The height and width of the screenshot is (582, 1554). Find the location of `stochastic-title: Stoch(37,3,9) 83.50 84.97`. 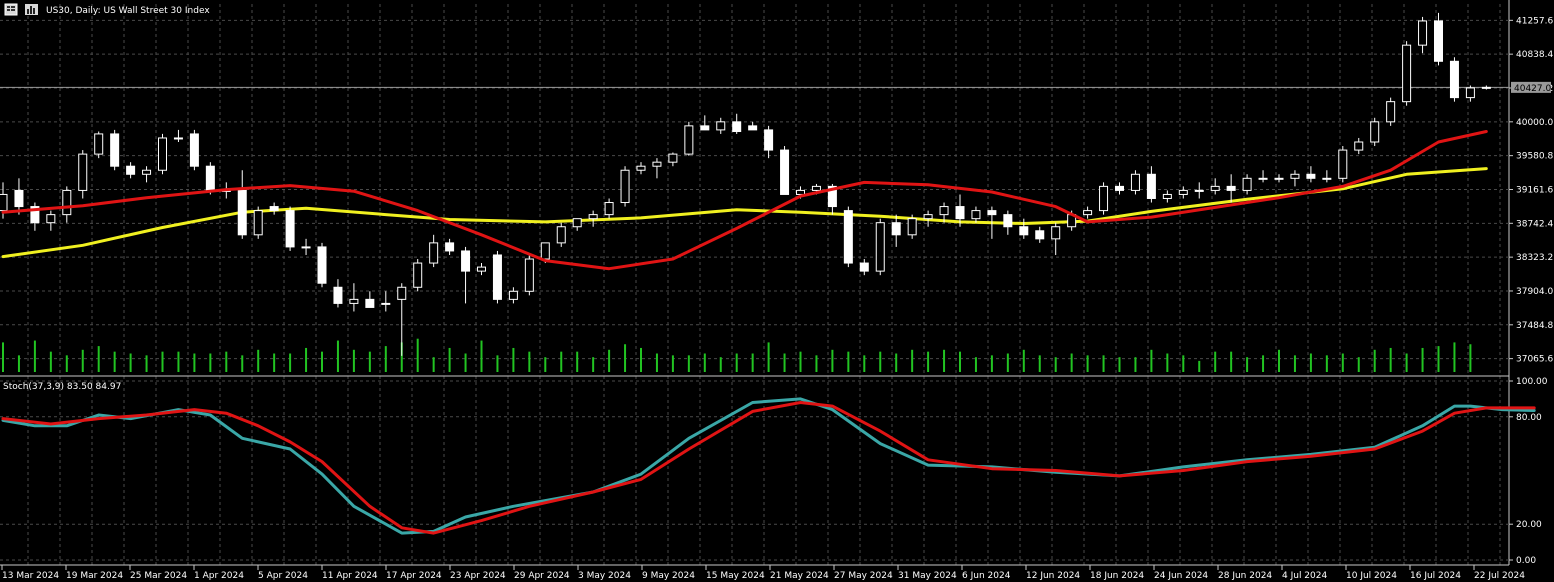

stochastic-title: Stoch(37,3,9) 83.50 84.97 is located at coordinates (62, 387).